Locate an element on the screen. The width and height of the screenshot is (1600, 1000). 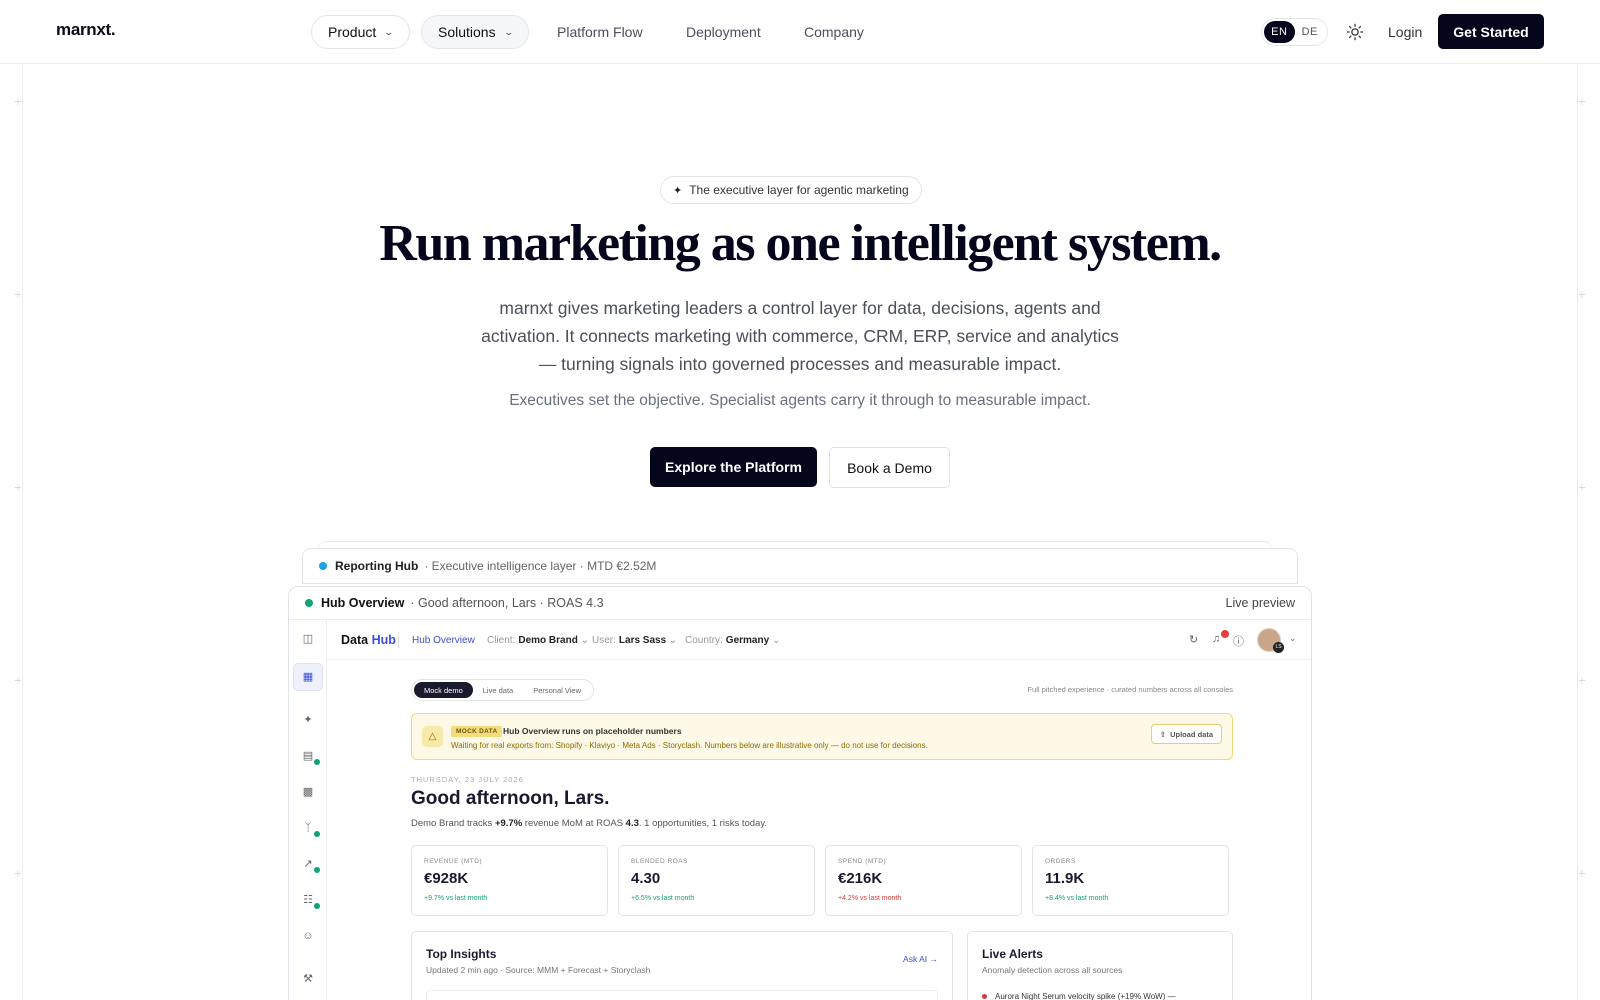
user-filter: User: Lars Sass ⌄ is located at coordinates (634, 640).